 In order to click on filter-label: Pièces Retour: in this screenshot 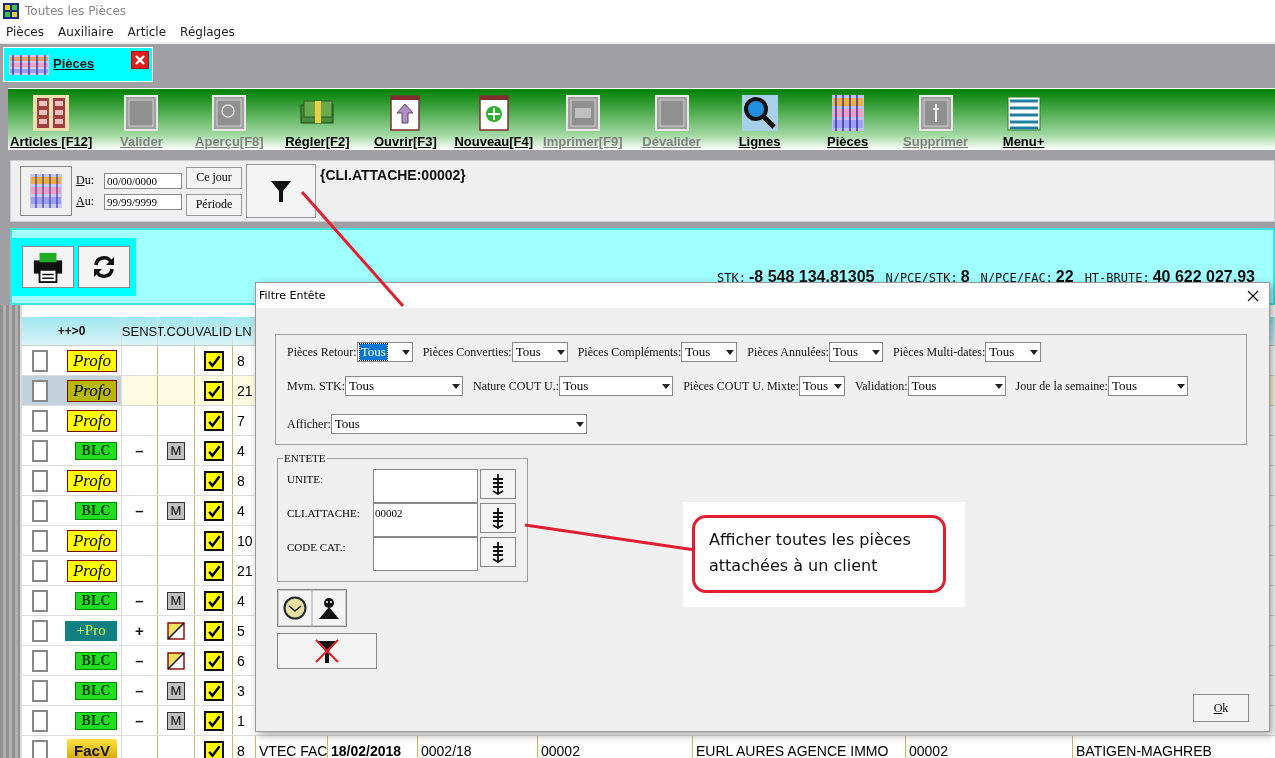, I will do `click(322, 352)`.